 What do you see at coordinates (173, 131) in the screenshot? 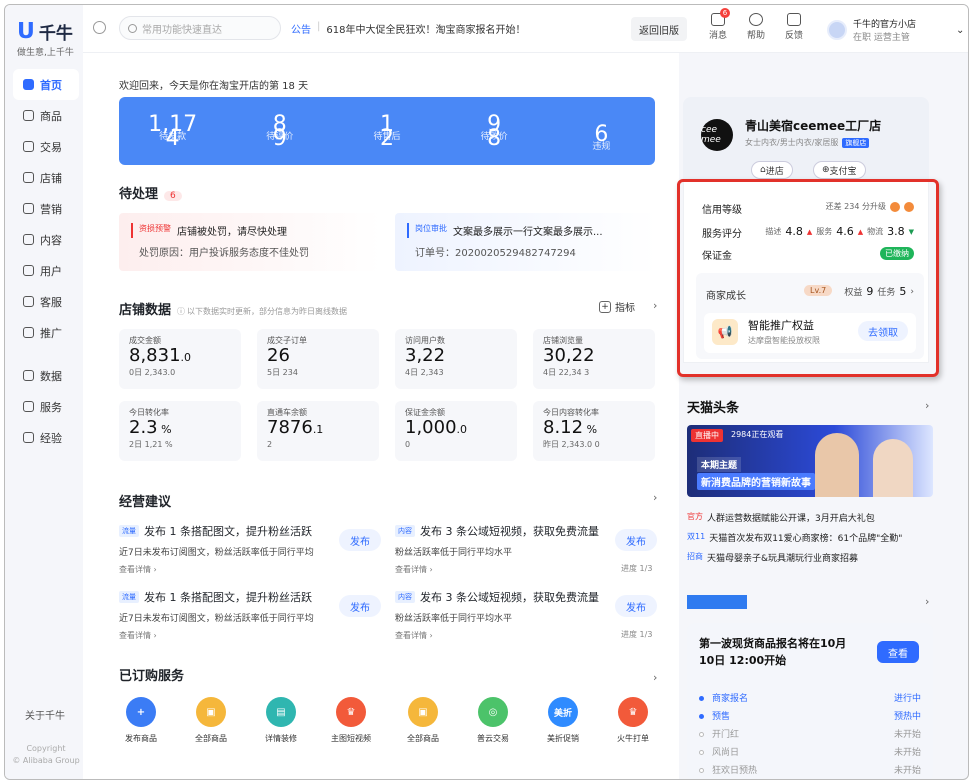
I see `banner-item: 1,17 待发款 4` at bounding box center [173, 131].